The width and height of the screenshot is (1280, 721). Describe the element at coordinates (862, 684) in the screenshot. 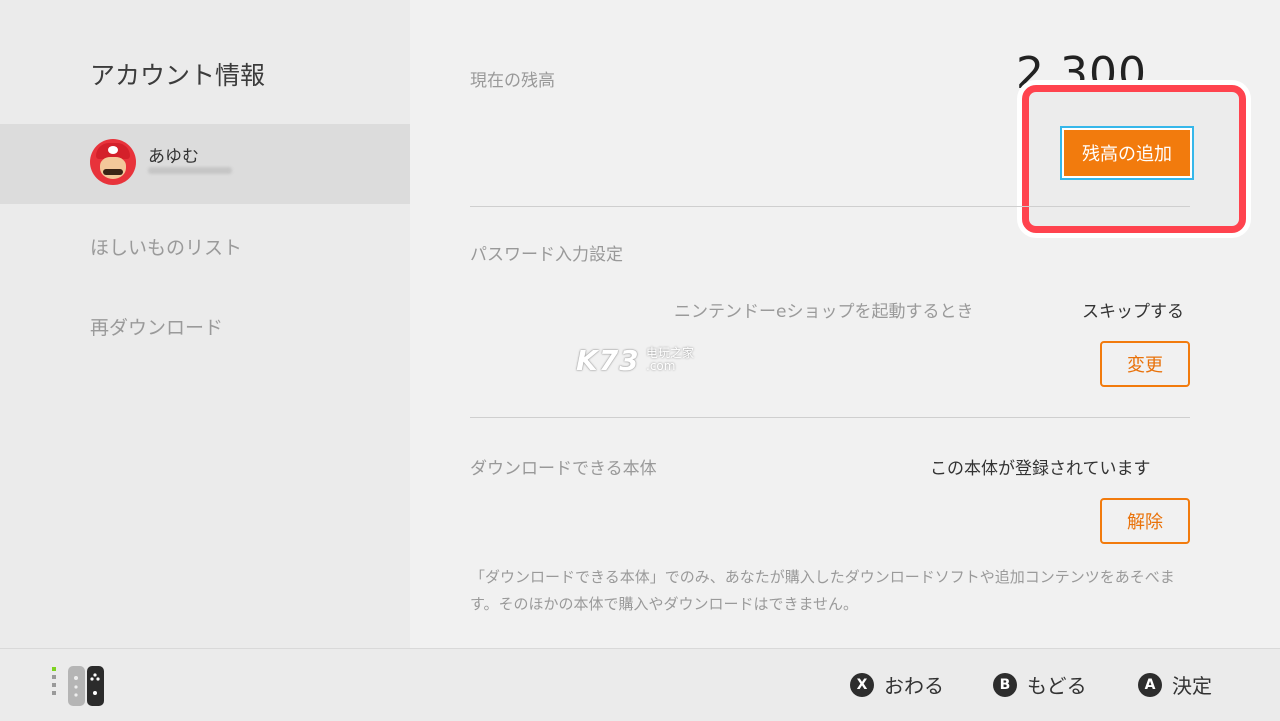

I see `x-button-icon: X` at that location.